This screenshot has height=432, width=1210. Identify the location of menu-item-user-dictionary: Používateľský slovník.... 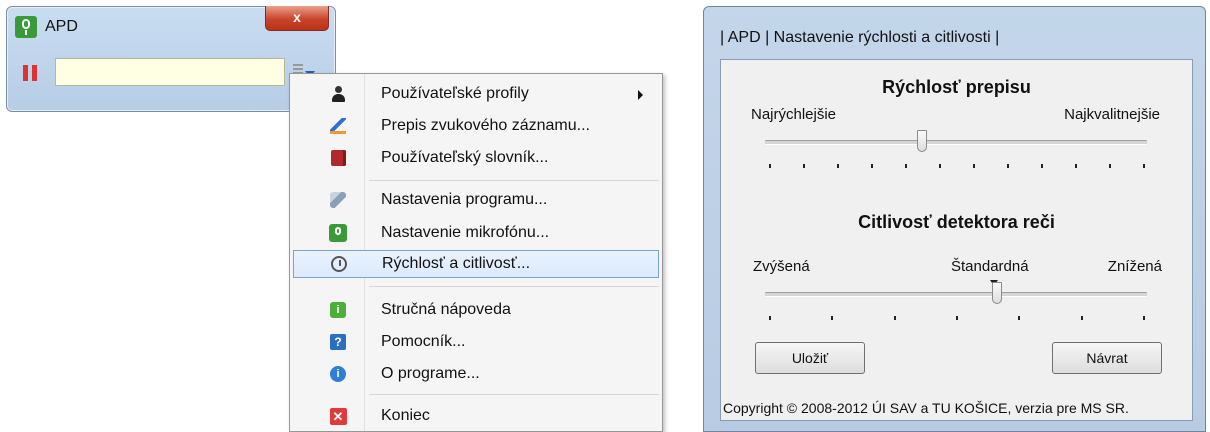
(476, 158).